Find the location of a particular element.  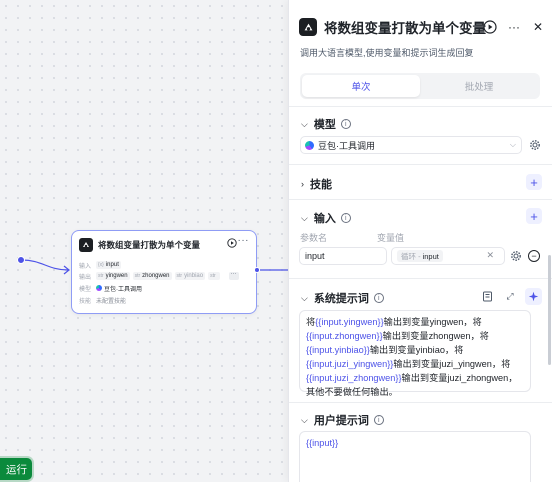

outputs-more-icon: ··· is located at coordinates (233, 275).